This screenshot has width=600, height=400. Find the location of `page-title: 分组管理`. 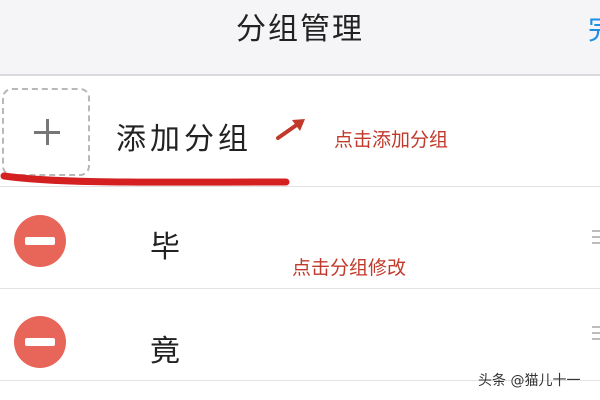

page-title: 分组管理 is located at coordinates (300, 29).